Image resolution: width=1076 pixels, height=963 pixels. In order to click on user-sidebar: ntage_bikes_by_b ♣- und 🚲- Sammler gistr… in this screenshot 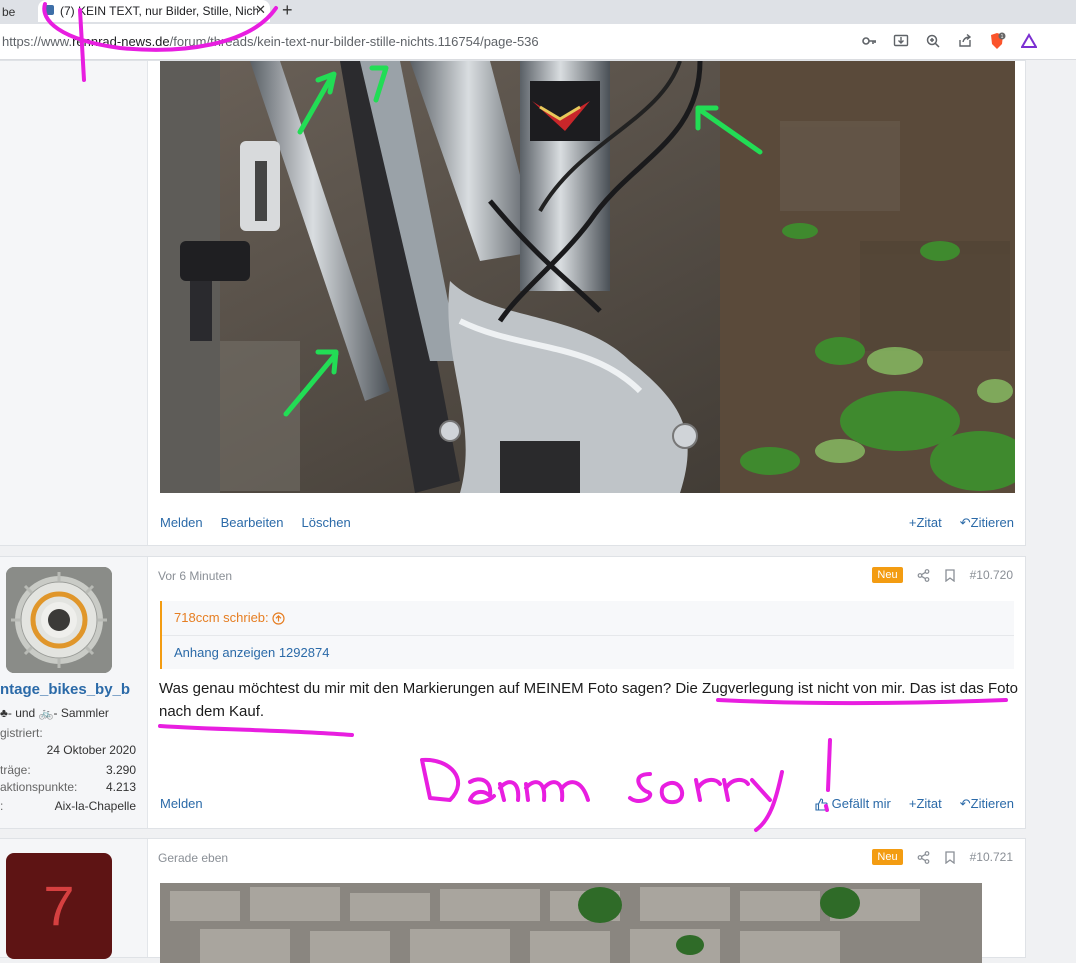, I will do `click(74, 692)`.